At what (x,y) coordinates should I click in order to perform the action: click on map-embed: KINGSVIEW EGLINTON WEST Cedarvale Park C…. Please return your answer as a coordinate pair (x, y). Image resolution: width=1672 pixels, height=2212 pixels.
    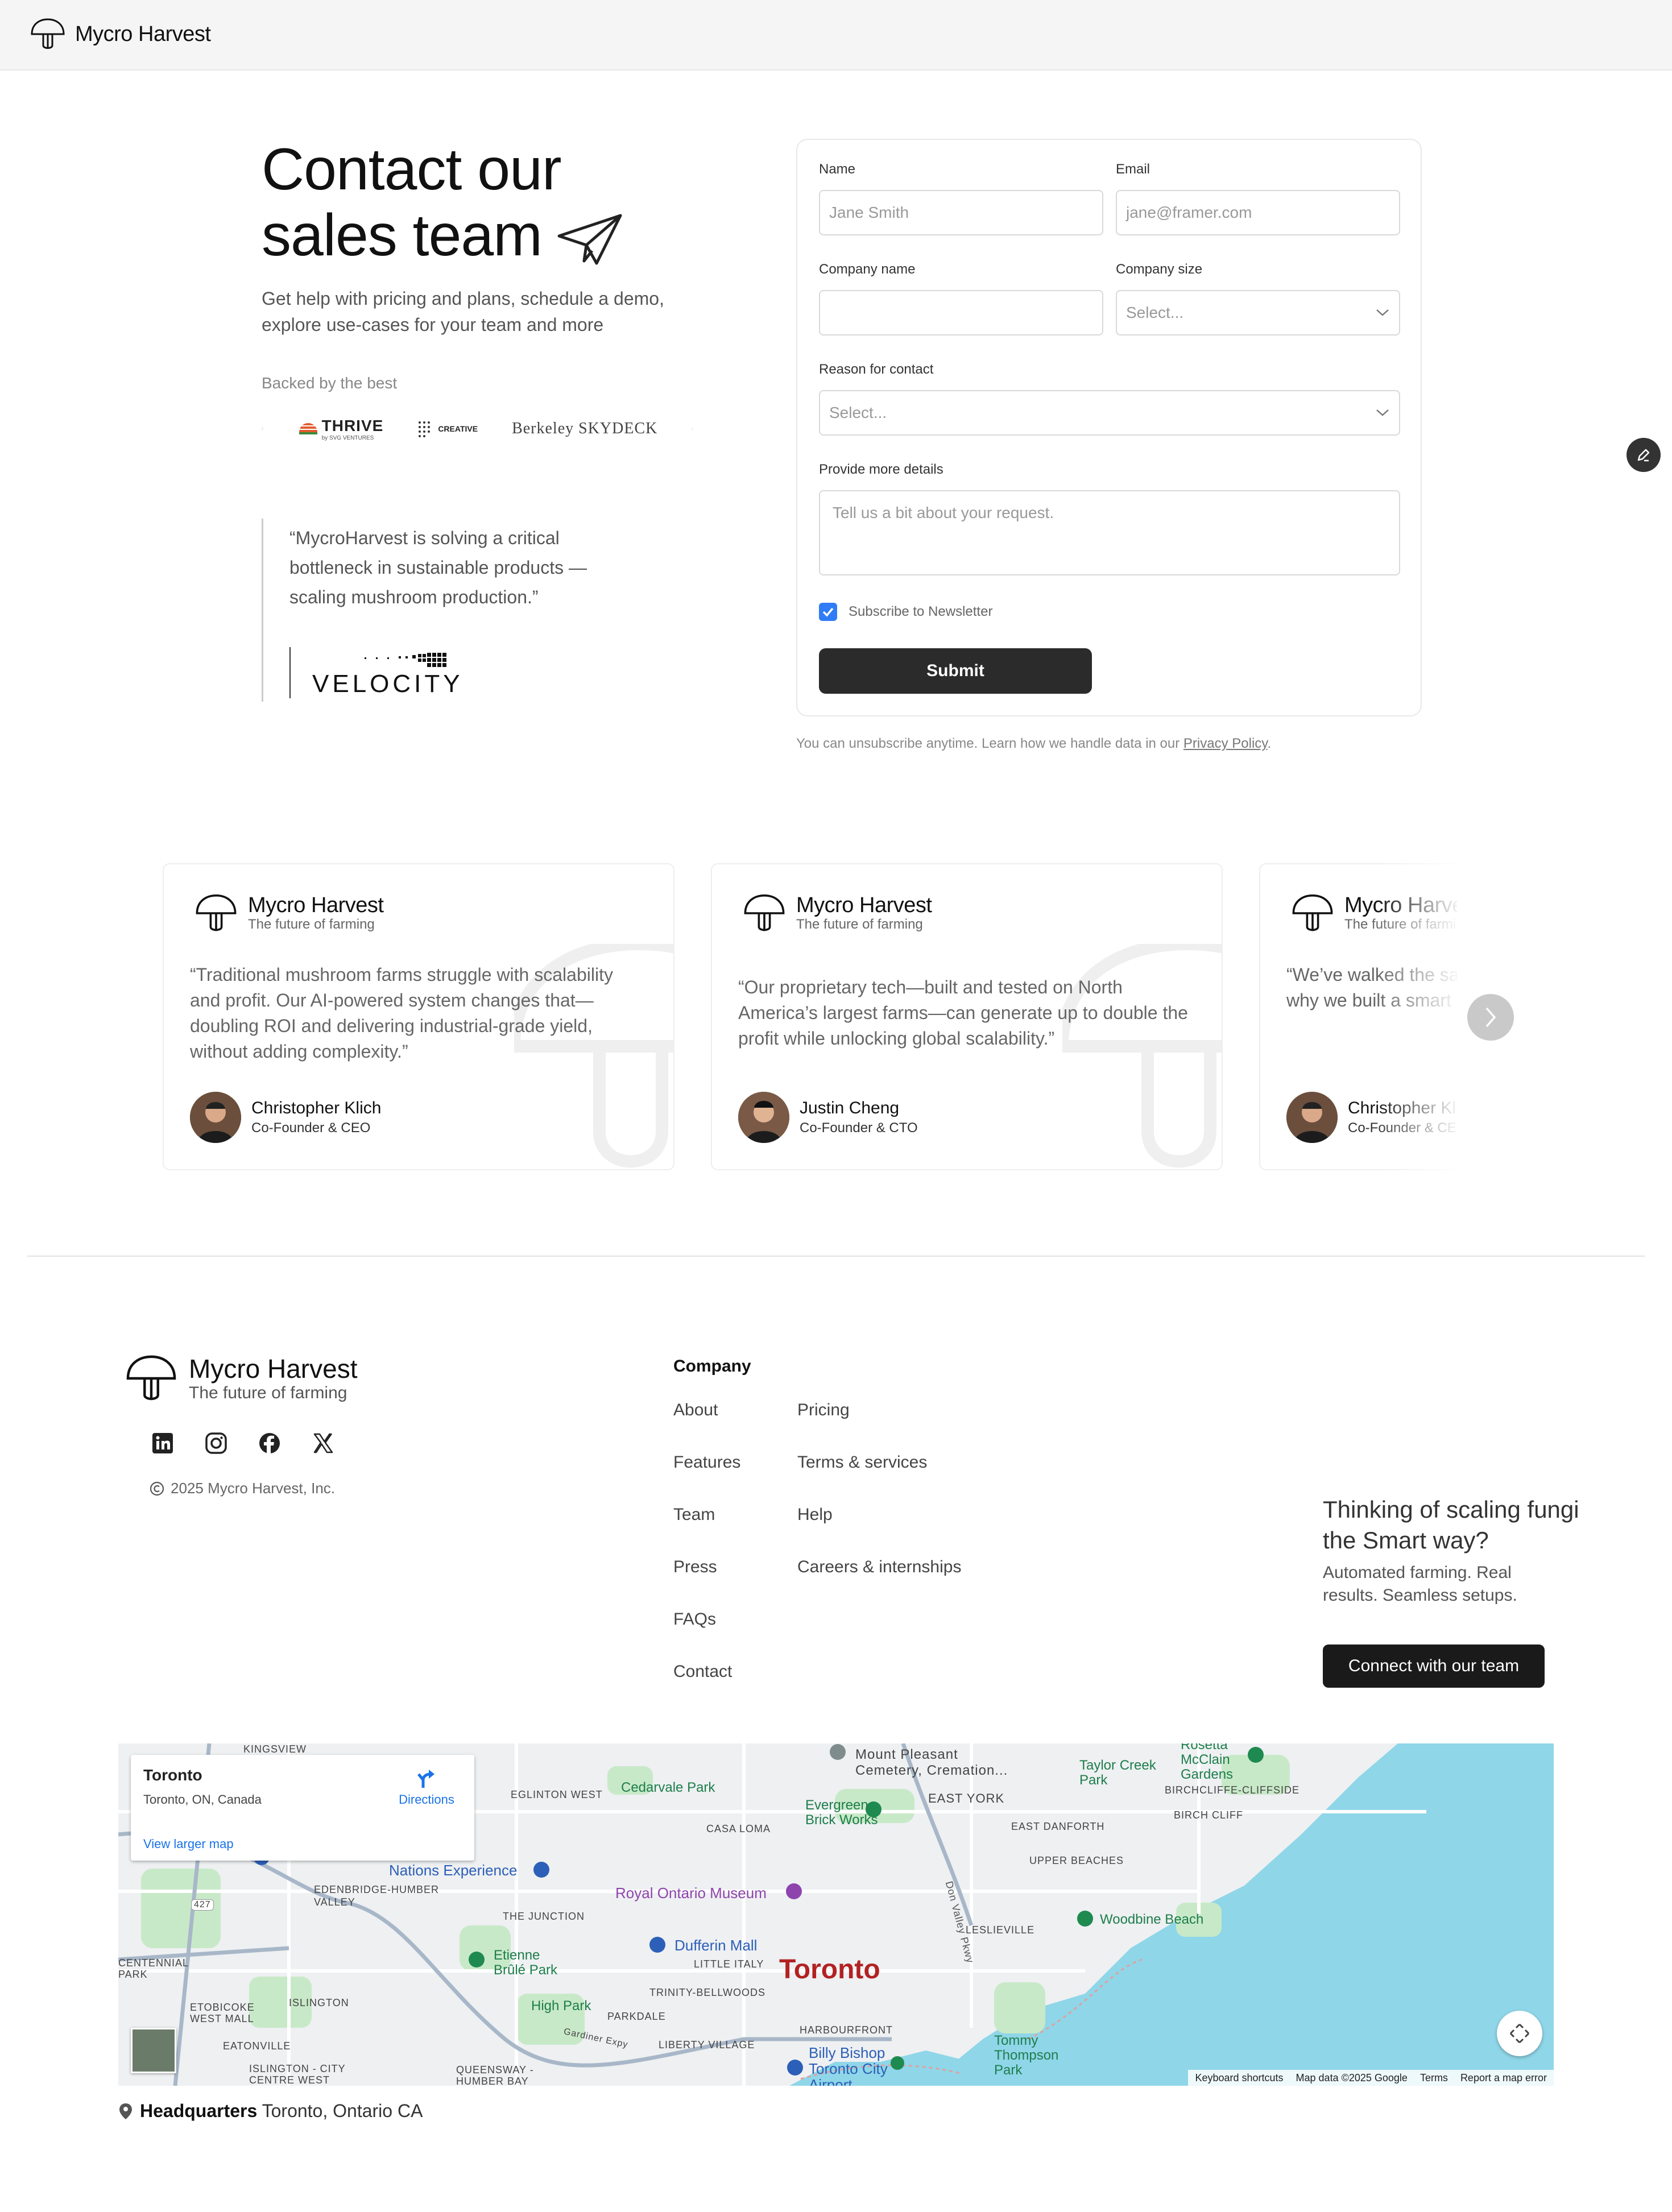
    Looking at the image, I should click on (836, 1914).